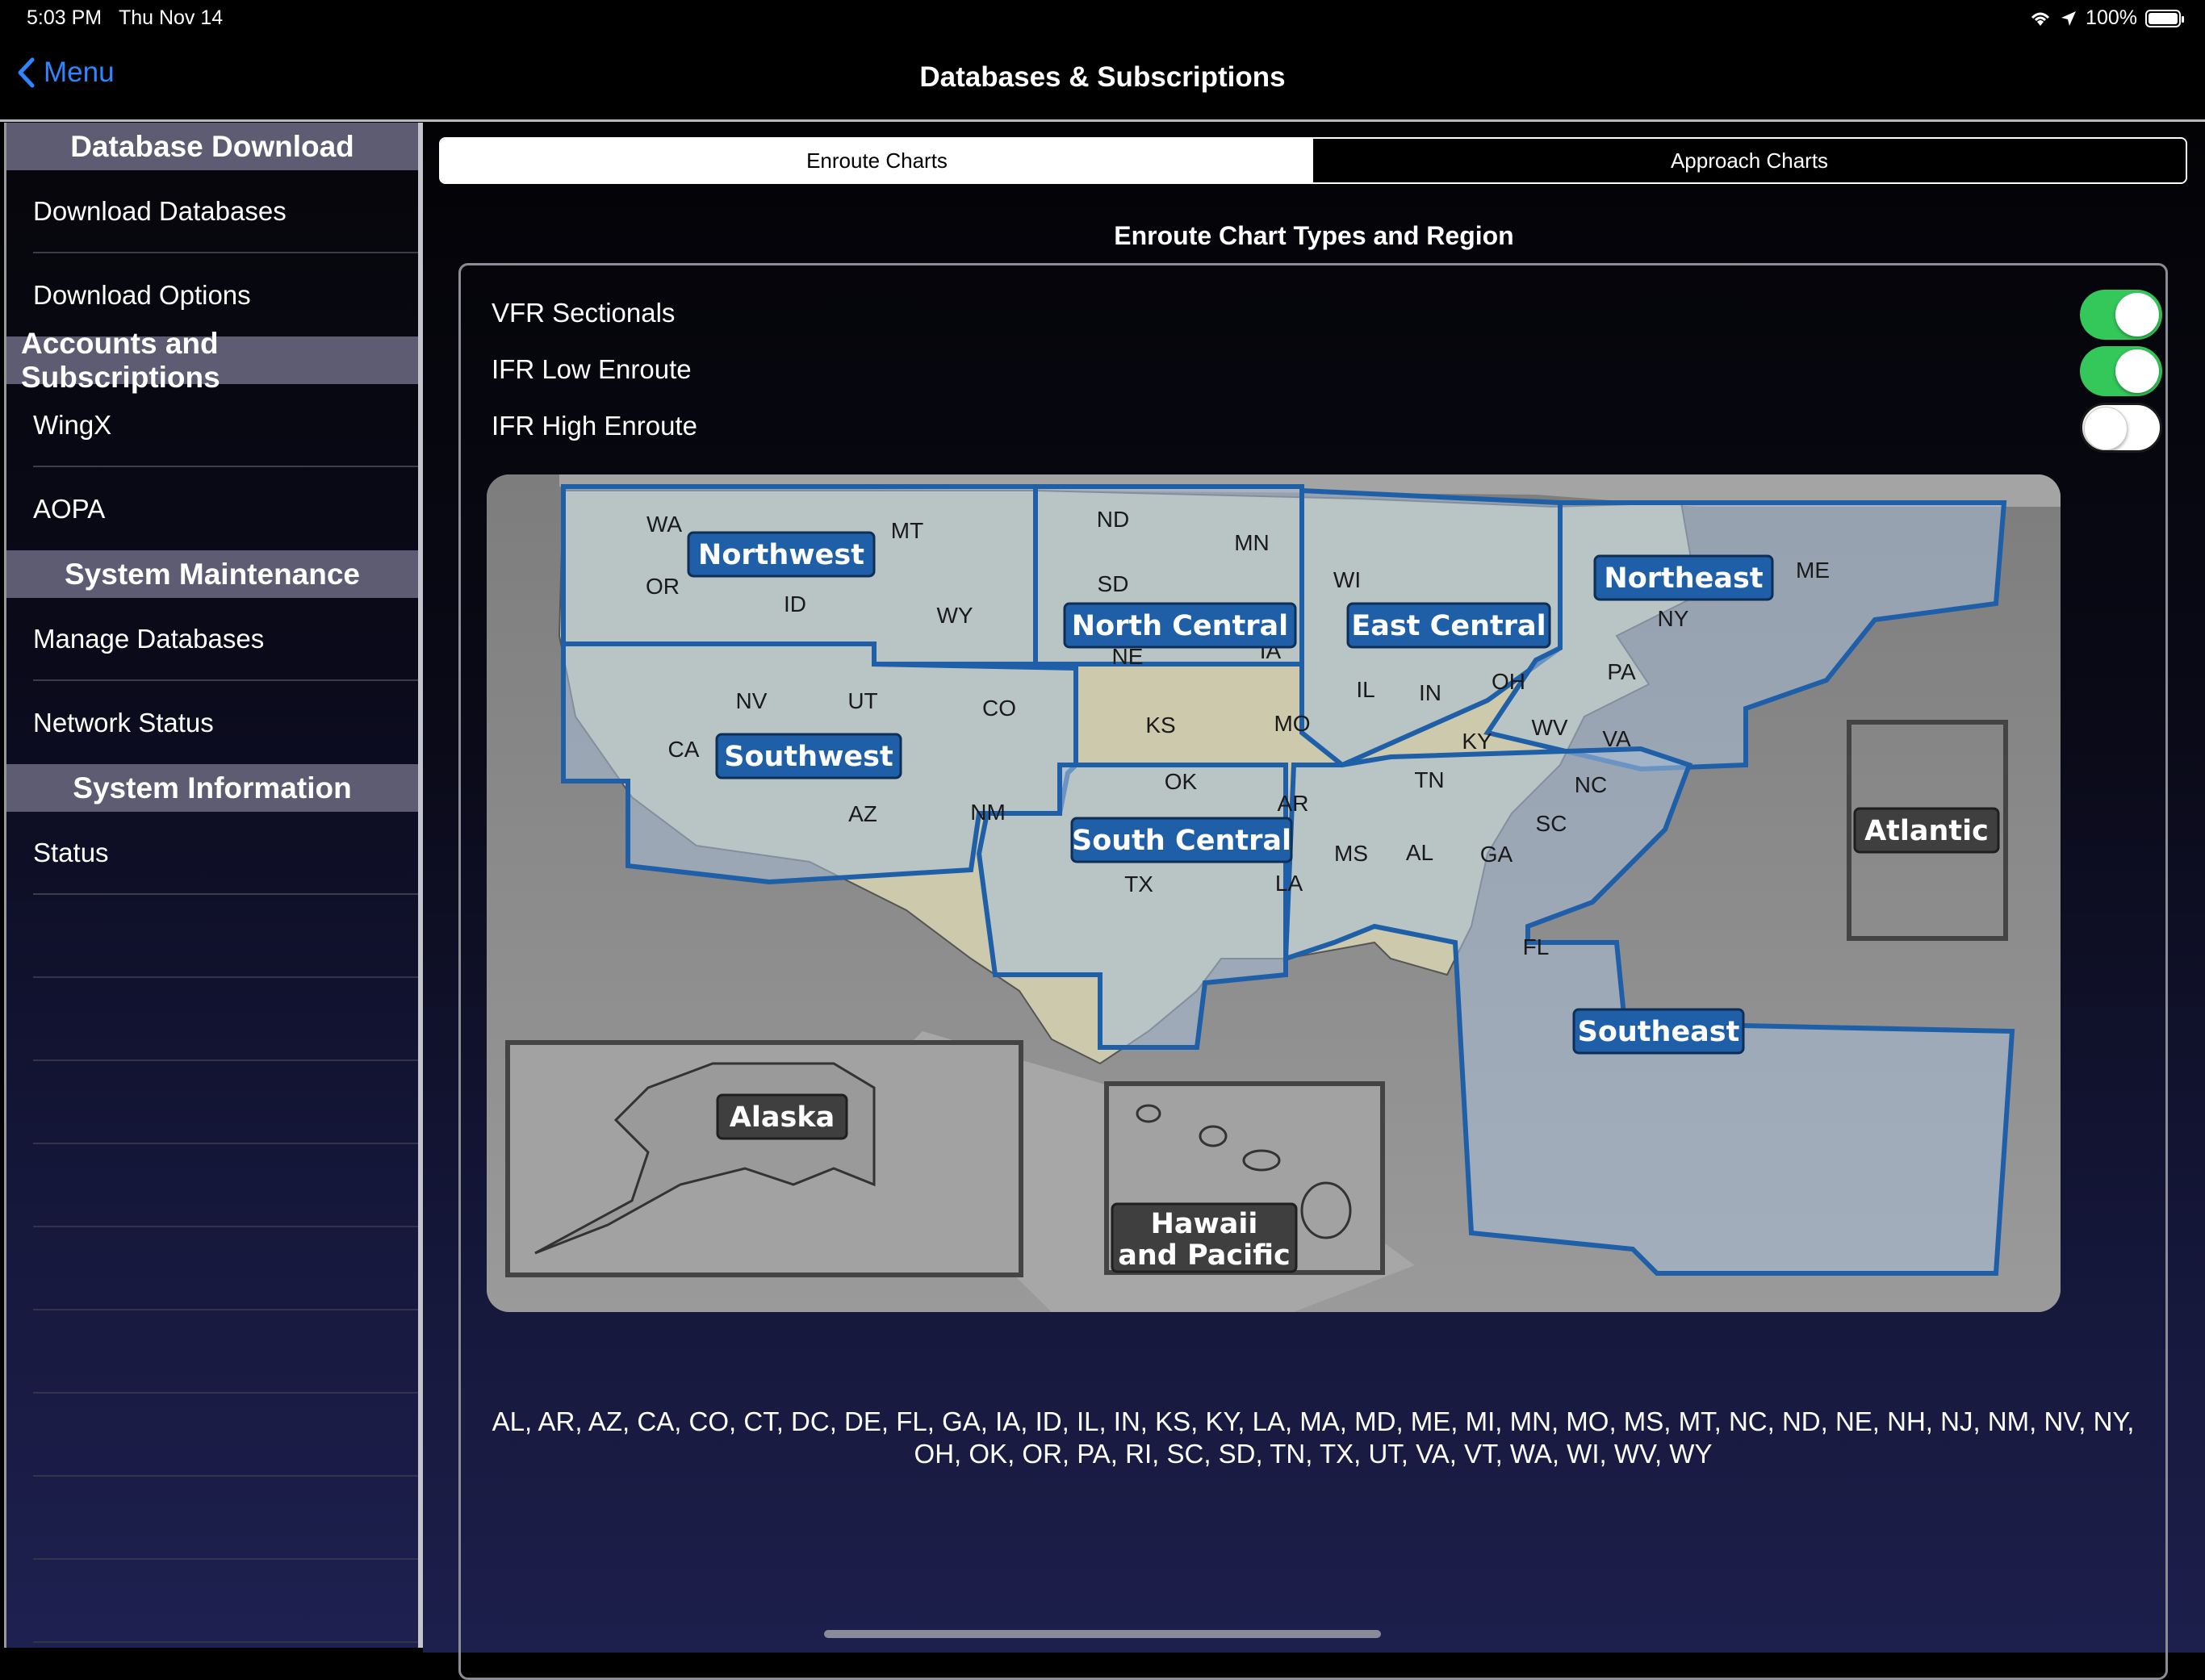 The height and width of the screenshot is (1680, 2205). What do you see at coordinates (2069, 18) in the screenshot?
I see `location-arrow-icon` at bounding box center [2069, 18].